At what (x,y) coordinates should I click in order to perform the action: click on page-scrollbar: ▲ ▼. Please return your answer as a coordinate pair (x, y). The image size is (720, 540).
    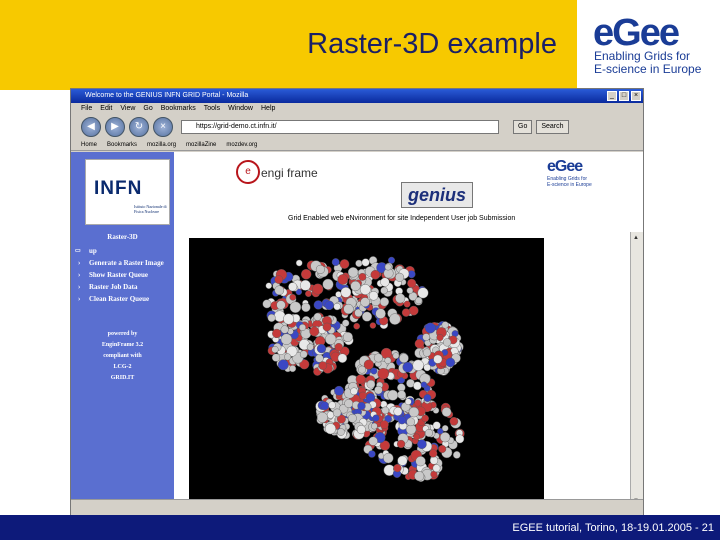
    Looking at the image, I should click on (636, 369).